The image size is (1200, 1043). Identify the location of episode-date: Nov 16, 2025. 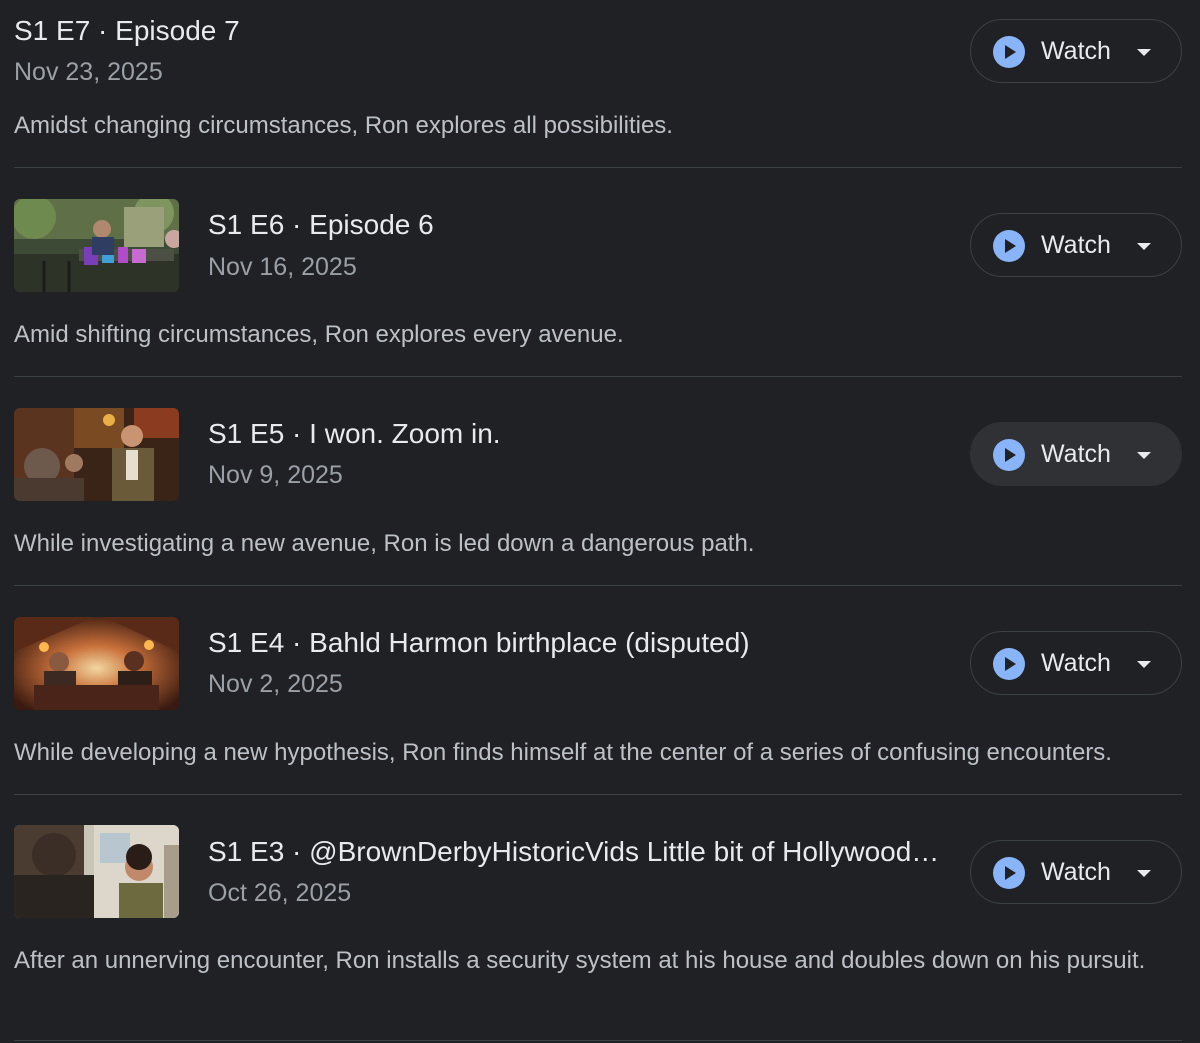
(282, 267).